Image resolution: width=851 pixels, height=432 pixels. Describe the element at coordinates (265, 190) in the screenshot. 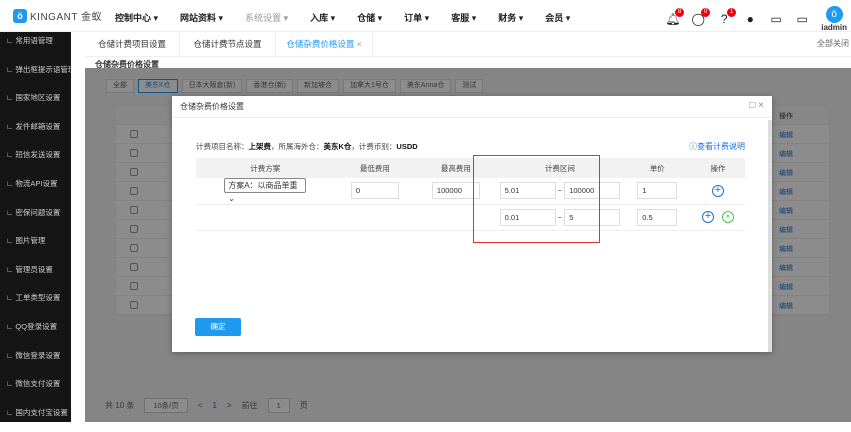

I see `scheme-select: 方案A：以商品单重 ⌄` at that location.